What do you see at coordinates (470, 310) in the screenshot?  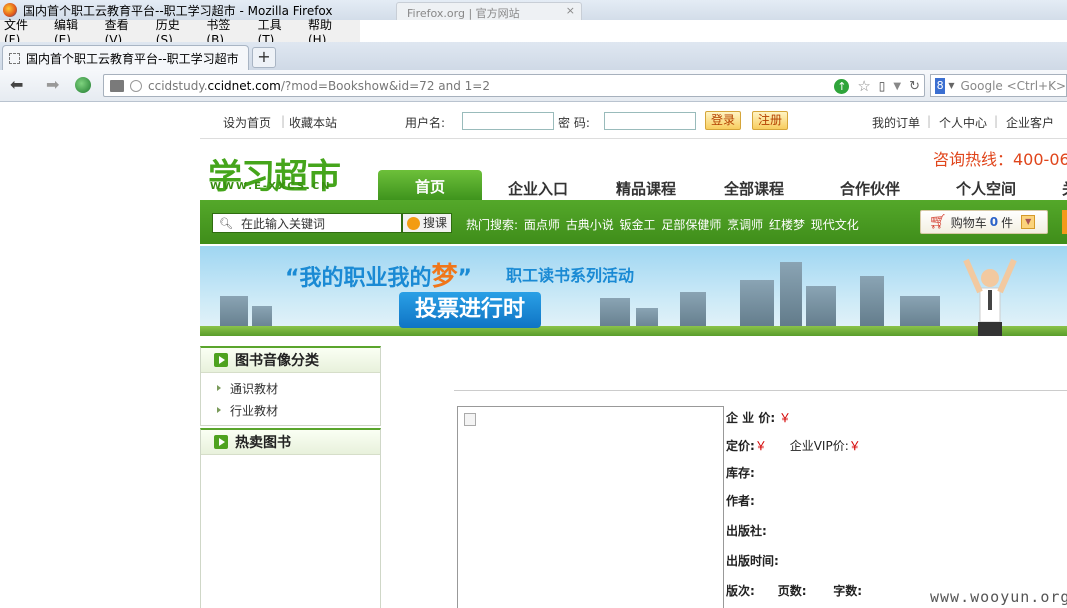 I see `banner-vote-button: 投票进行时` at bounding box center [470, 310].